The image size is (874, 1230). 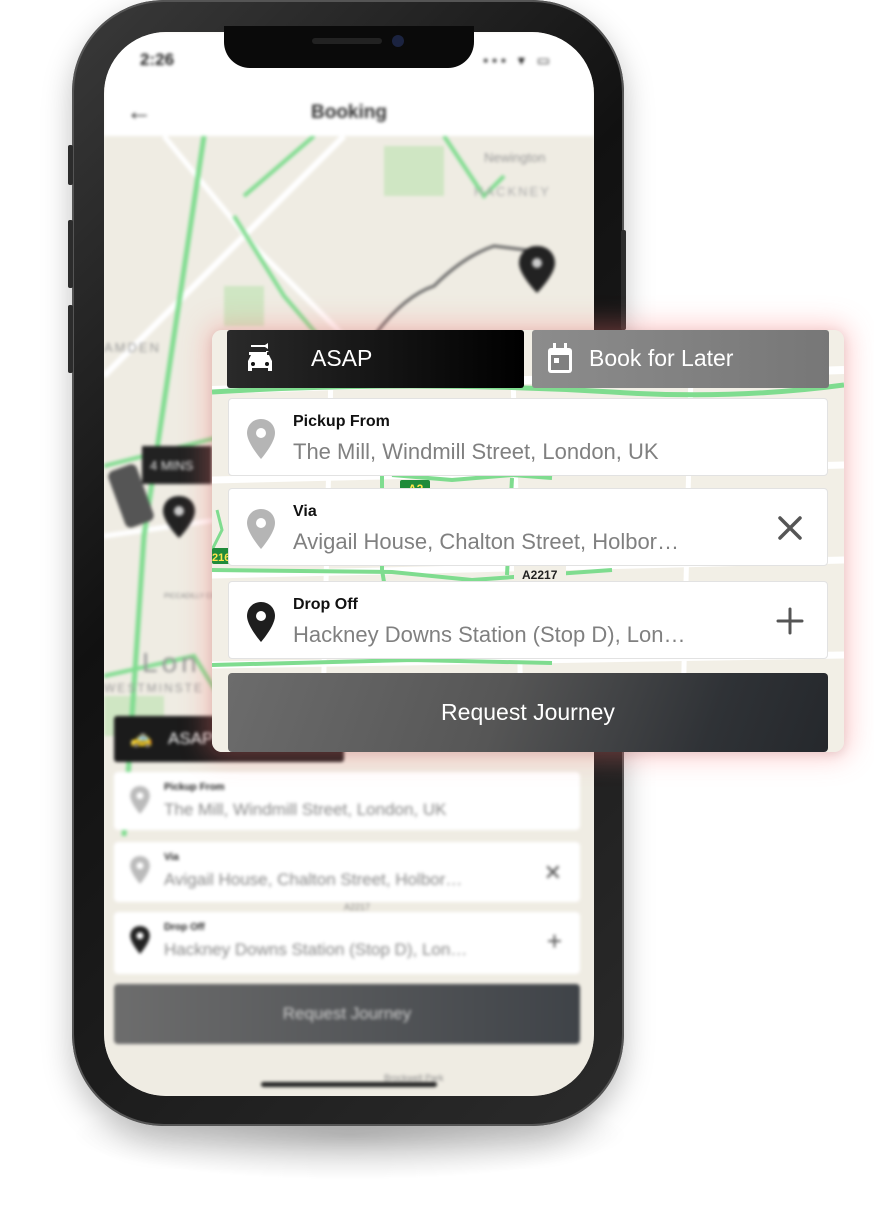 I want to click on road-label-a2217: A2217, so click(x=540, y=574).